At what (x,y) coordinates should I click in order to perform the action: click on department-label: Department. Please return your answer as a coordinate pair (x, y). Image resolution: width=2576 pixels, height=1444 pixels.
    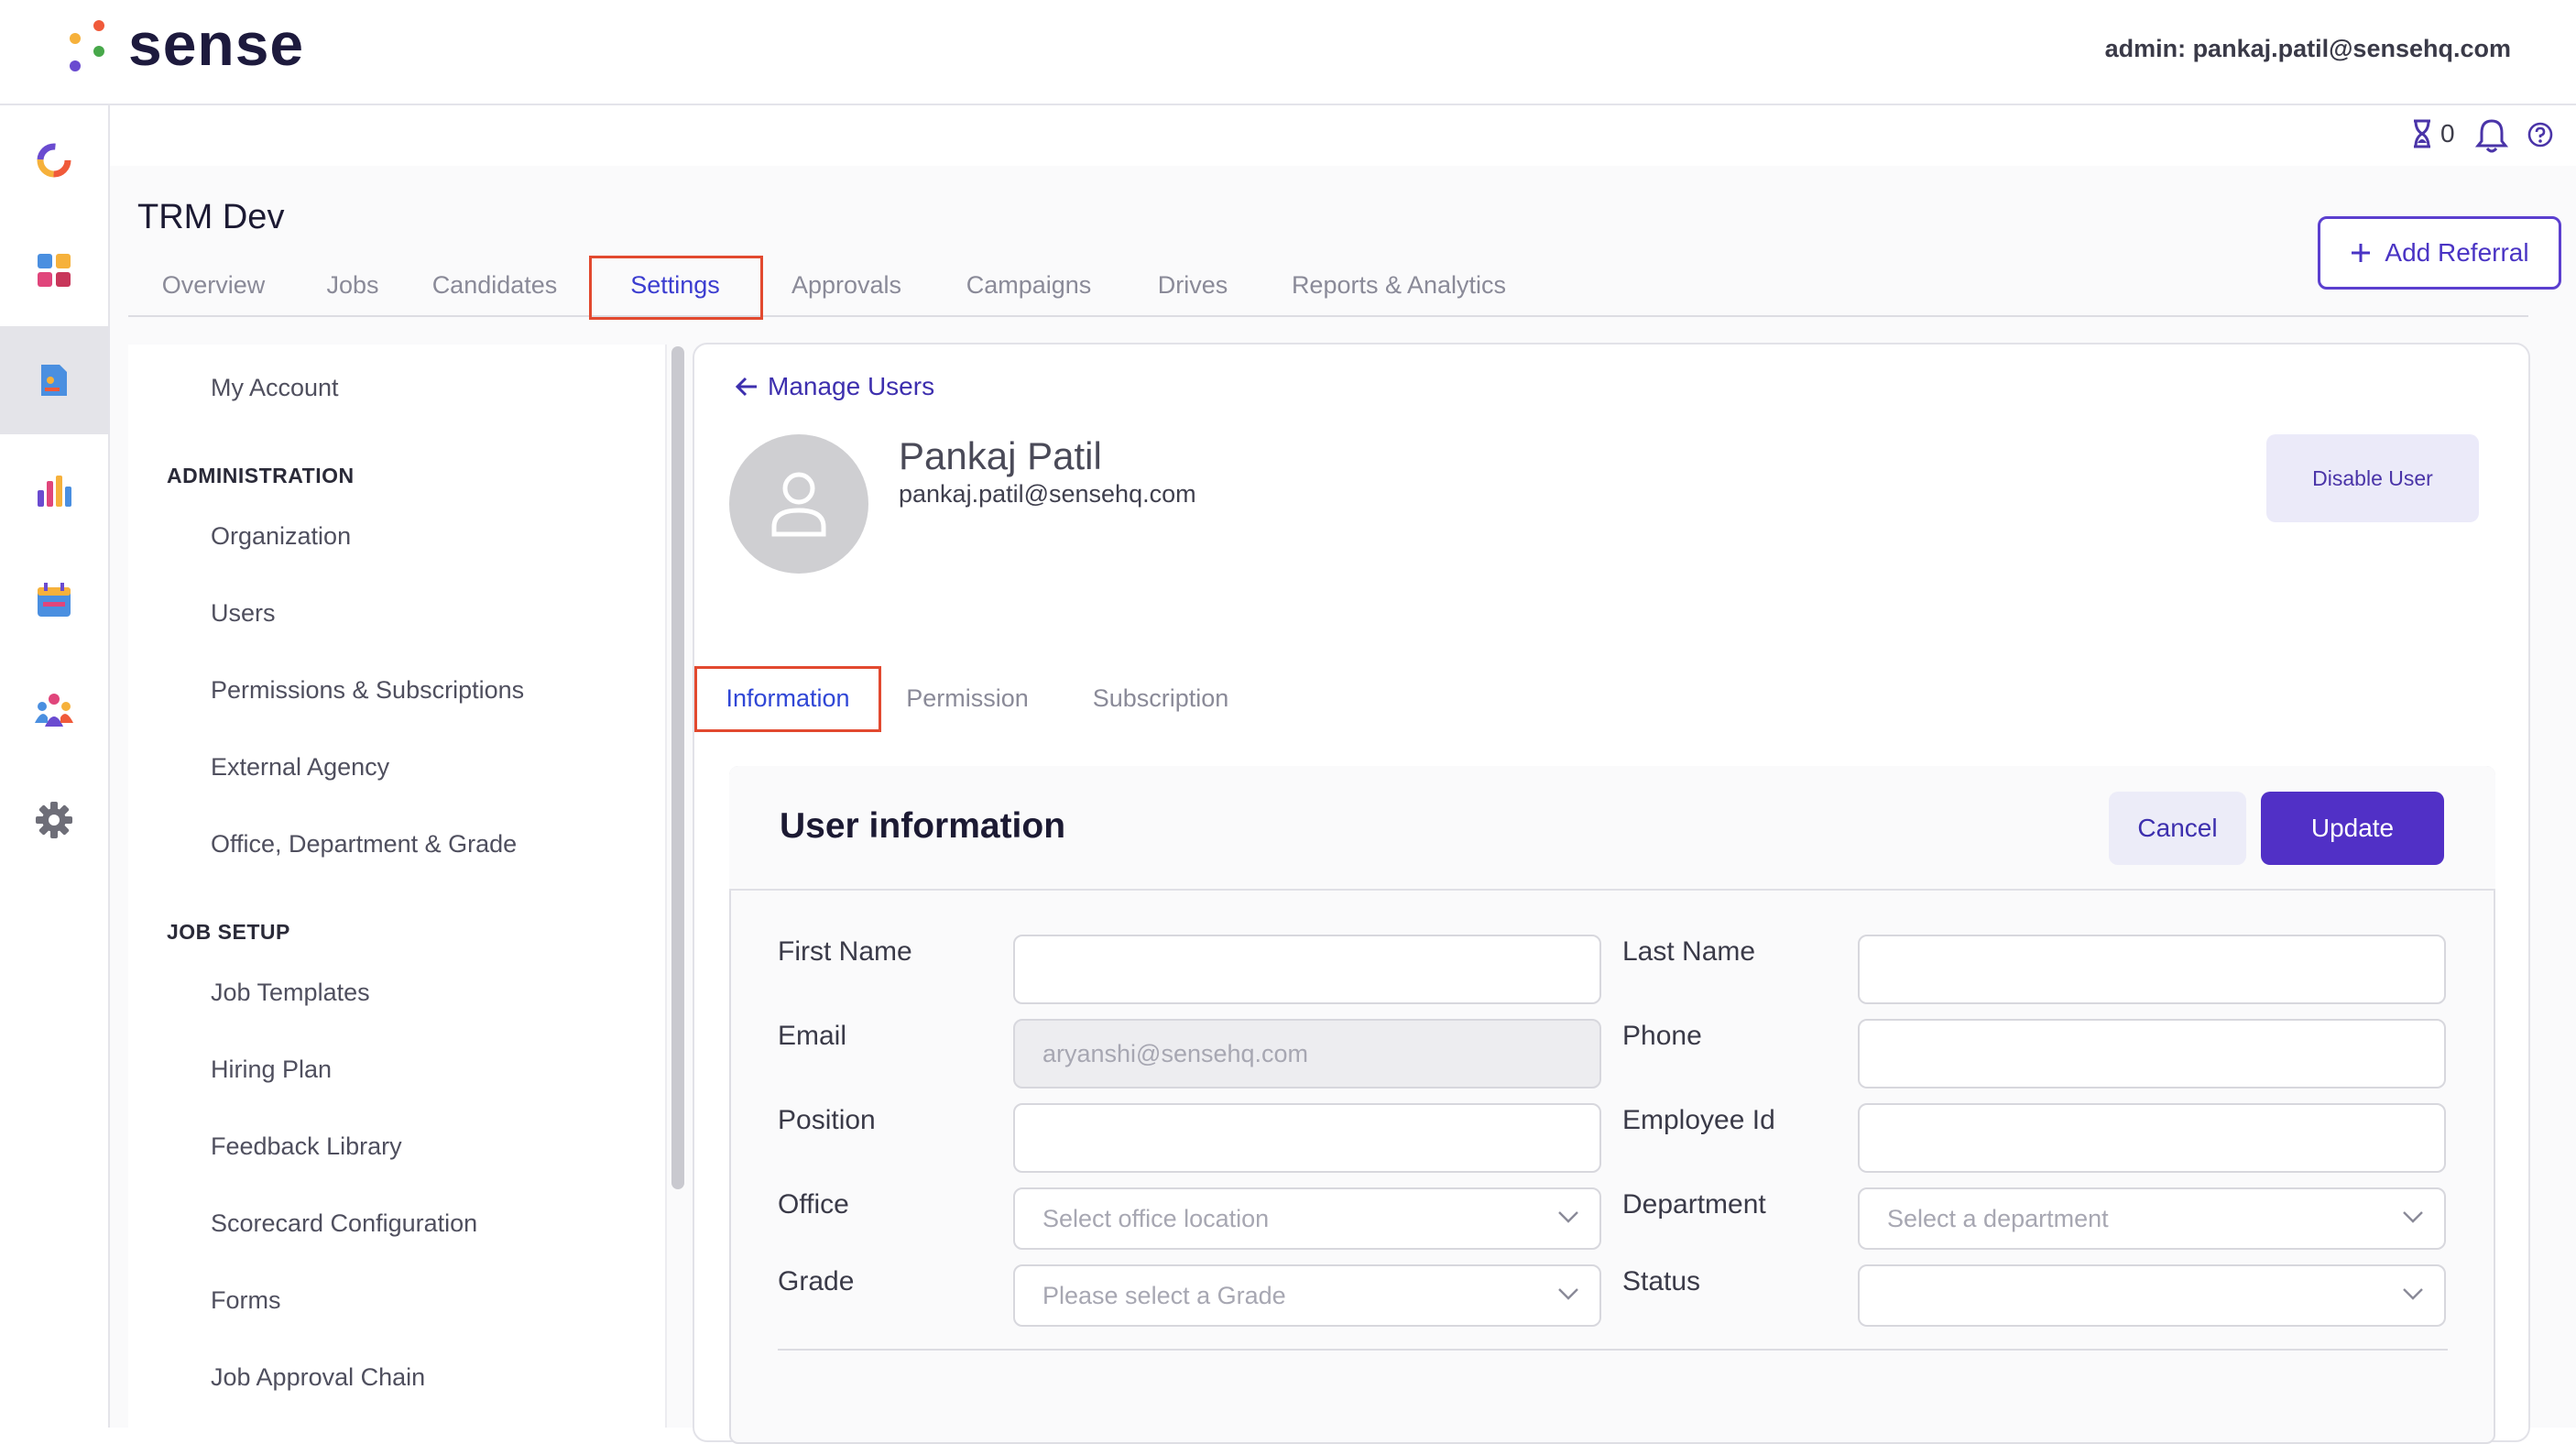
    Looking at the image, I should click on (1694, 1204).